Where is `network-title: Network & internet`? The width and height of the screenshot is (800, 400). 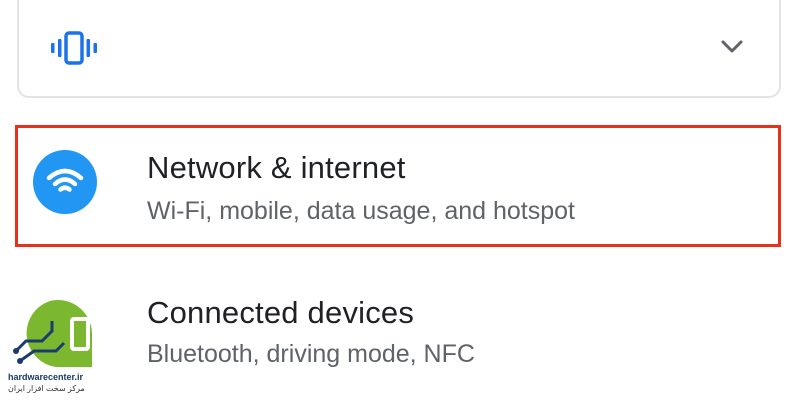
network-title: Network & internet is located at coordinates (276, 167).